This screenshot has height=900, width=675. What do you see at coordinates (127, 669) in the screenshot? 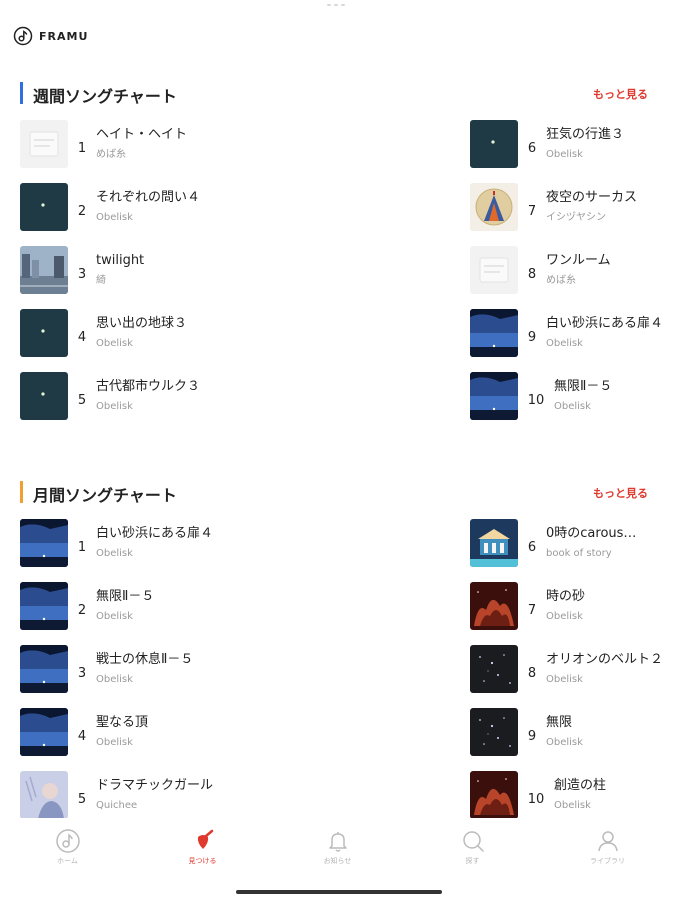
I see `song-item: 3 戦士の休息Ⅱ－５ Obelisk` at bounding box center [127, 669].